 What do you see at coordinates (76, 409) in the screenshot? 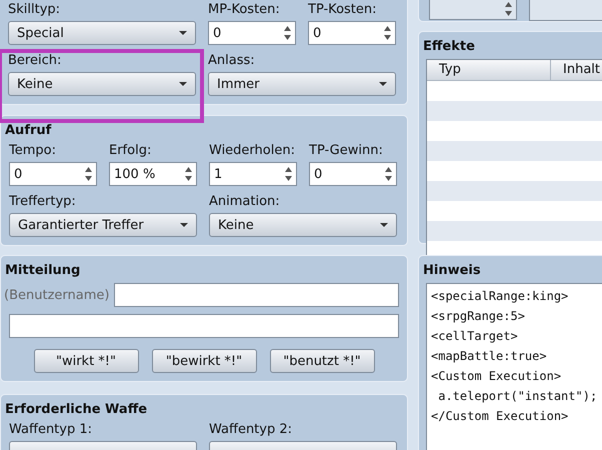
I see `section-title: Erforderliche Waffe` at bounding box center [76, 409].